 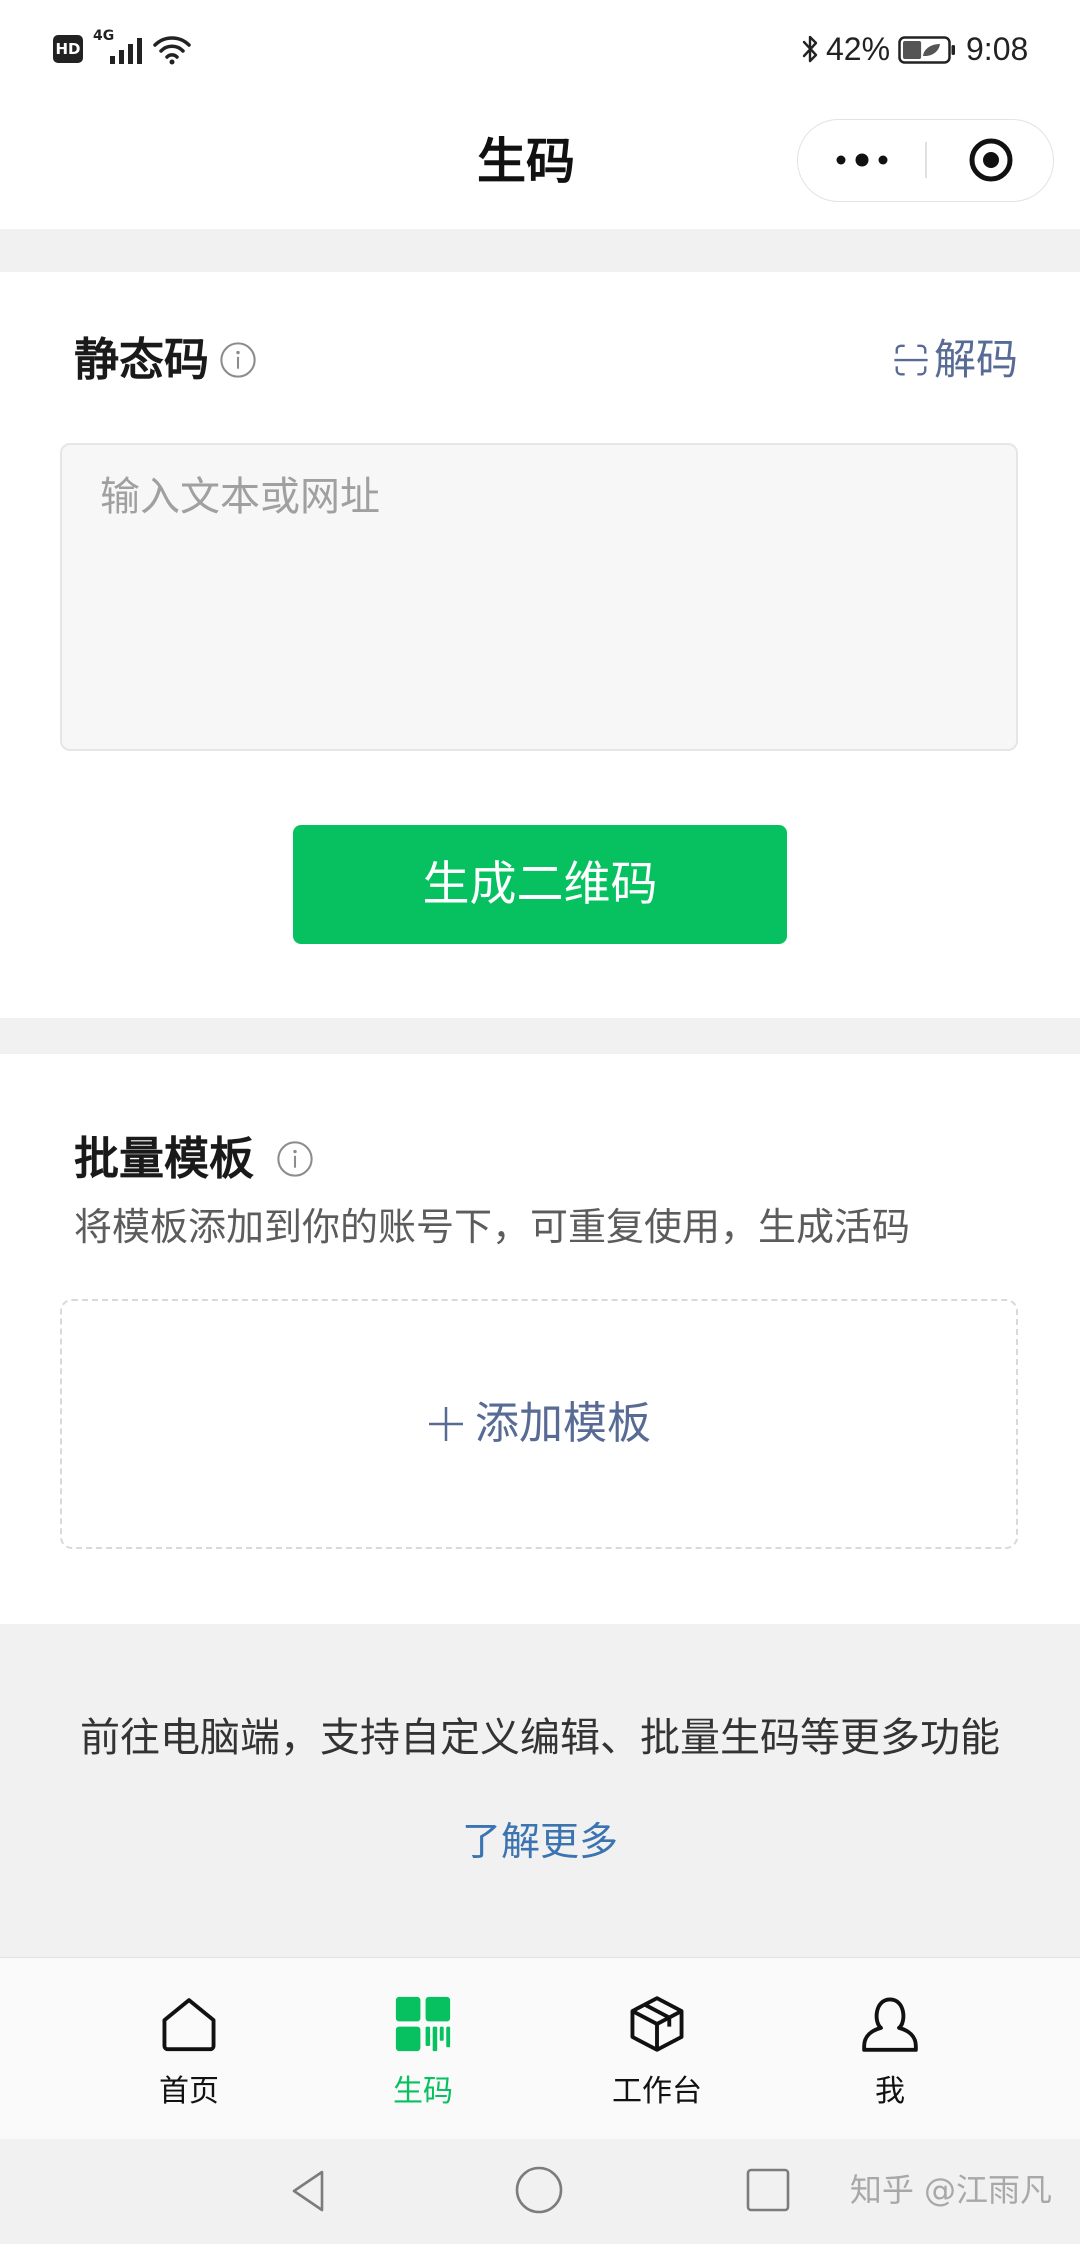 I want to click on hd-badge: HD, so click(x=68, y=49).